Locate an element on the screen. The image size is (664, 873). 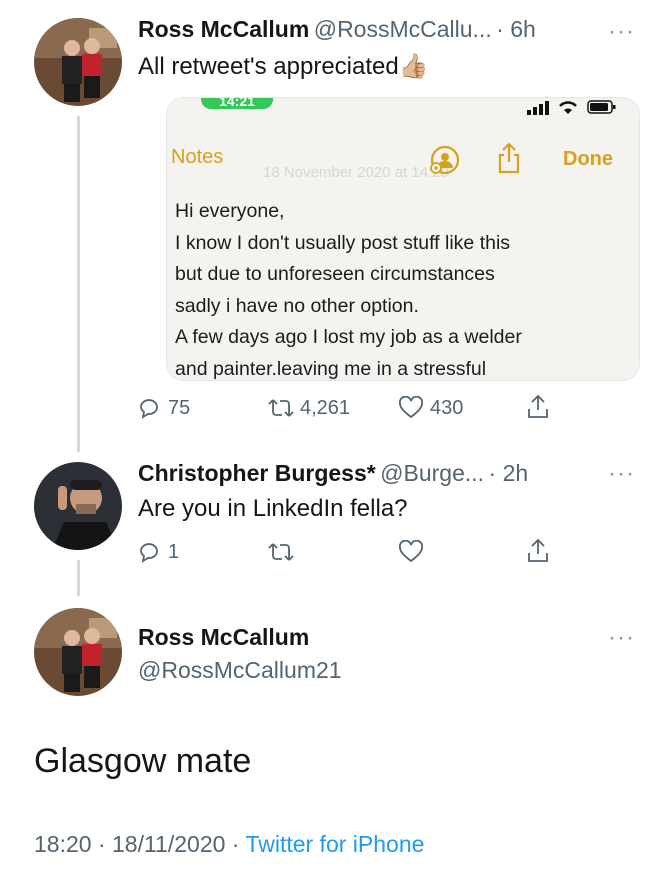
retweet-button is located at coordinates (281, 552).